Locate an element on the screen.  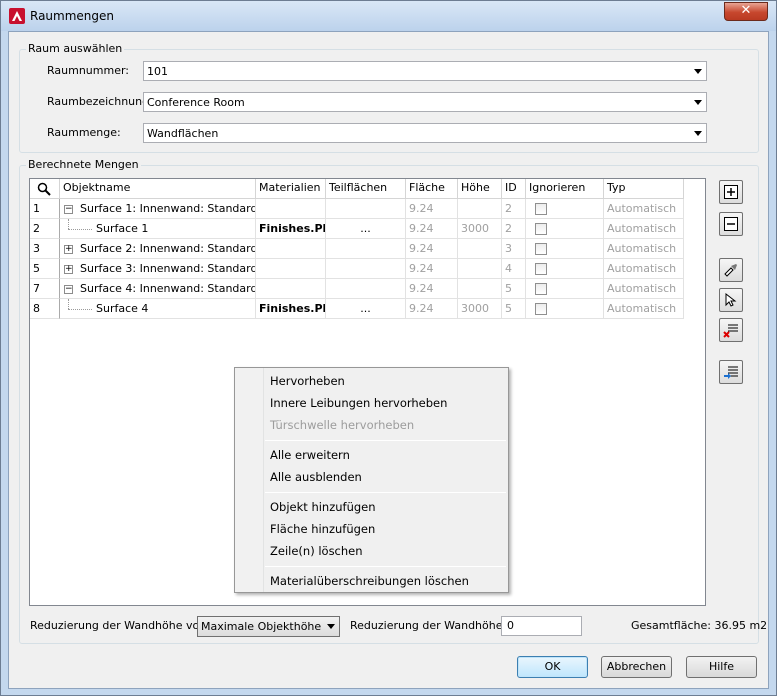
select-objects-button is located at coordinates (731, 300).